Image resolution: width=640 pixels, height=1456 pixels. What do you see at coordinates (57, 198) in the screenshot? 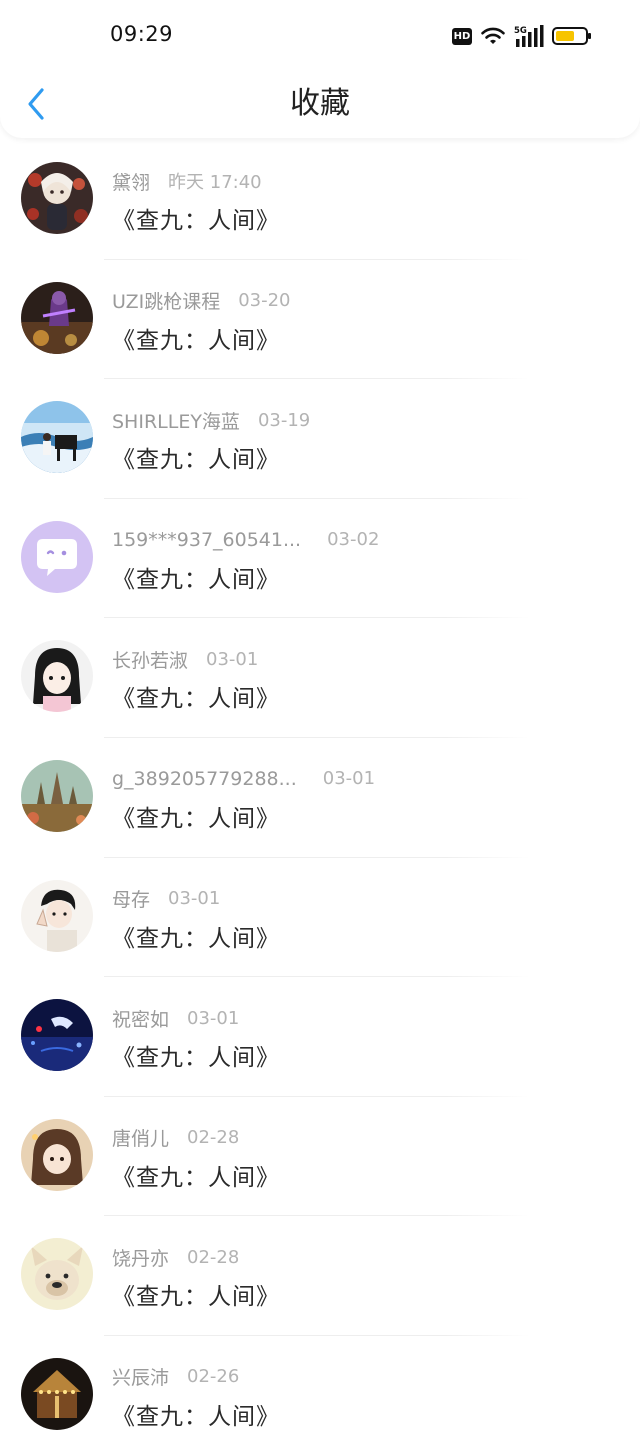
I see `avatar-girl-illustration` at bounding box center [57, 198].